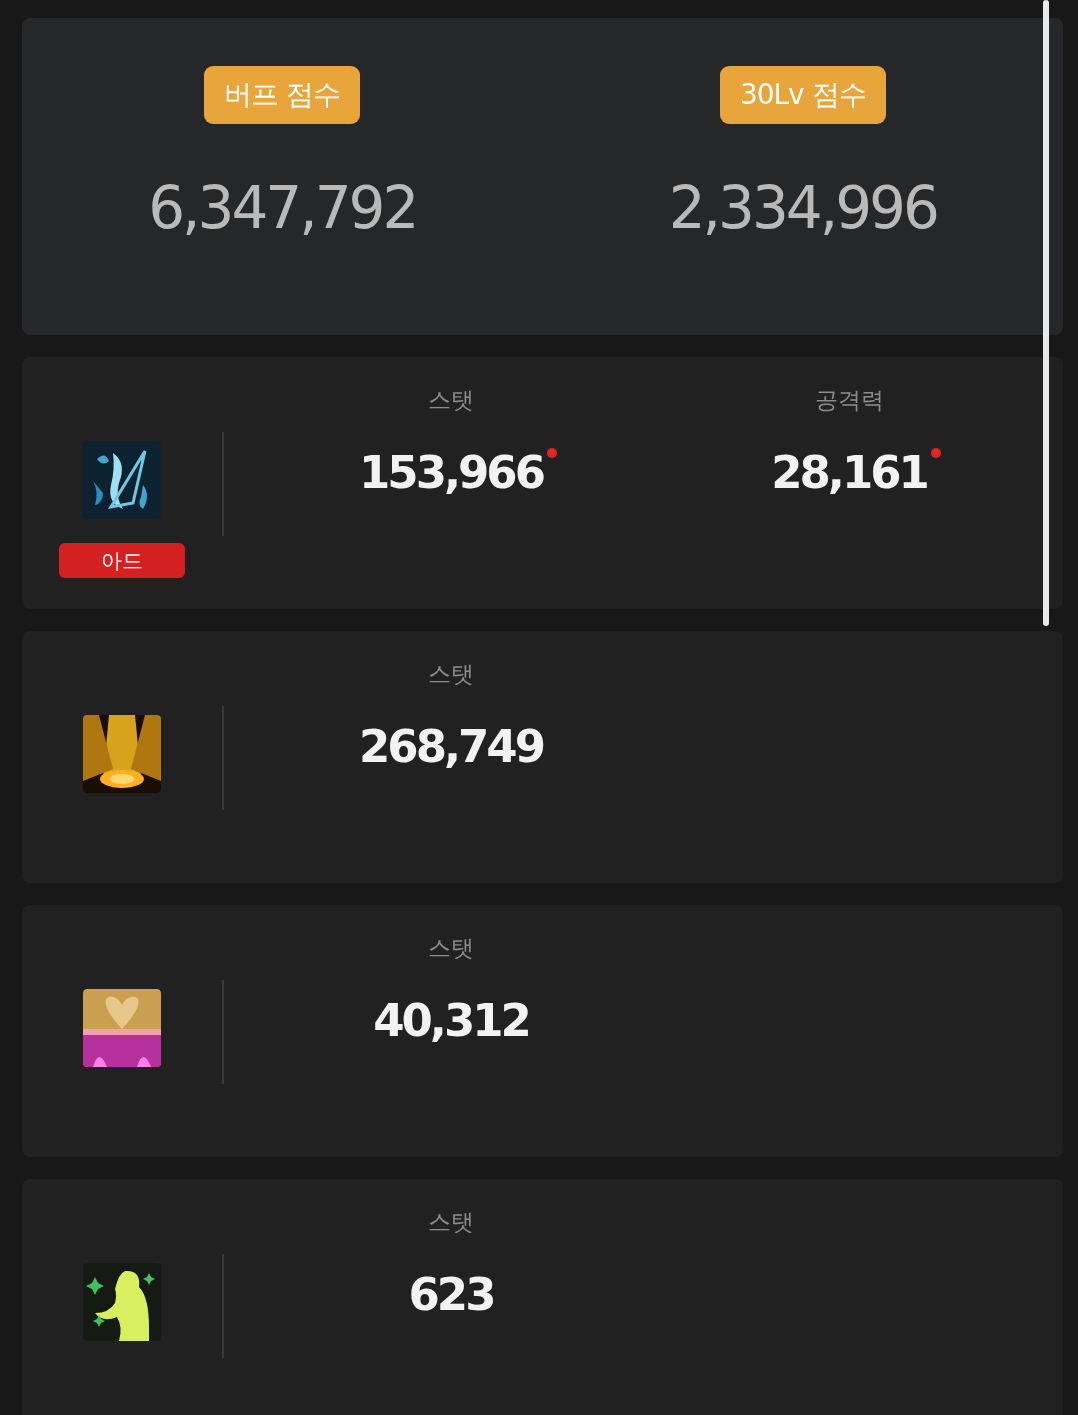 This screenshot has height=1415, width=1078. What do you see at coordinates (282, 95) in the screenshot?
I see `score-label: 버프 점수` at bounding box center [282, 95].